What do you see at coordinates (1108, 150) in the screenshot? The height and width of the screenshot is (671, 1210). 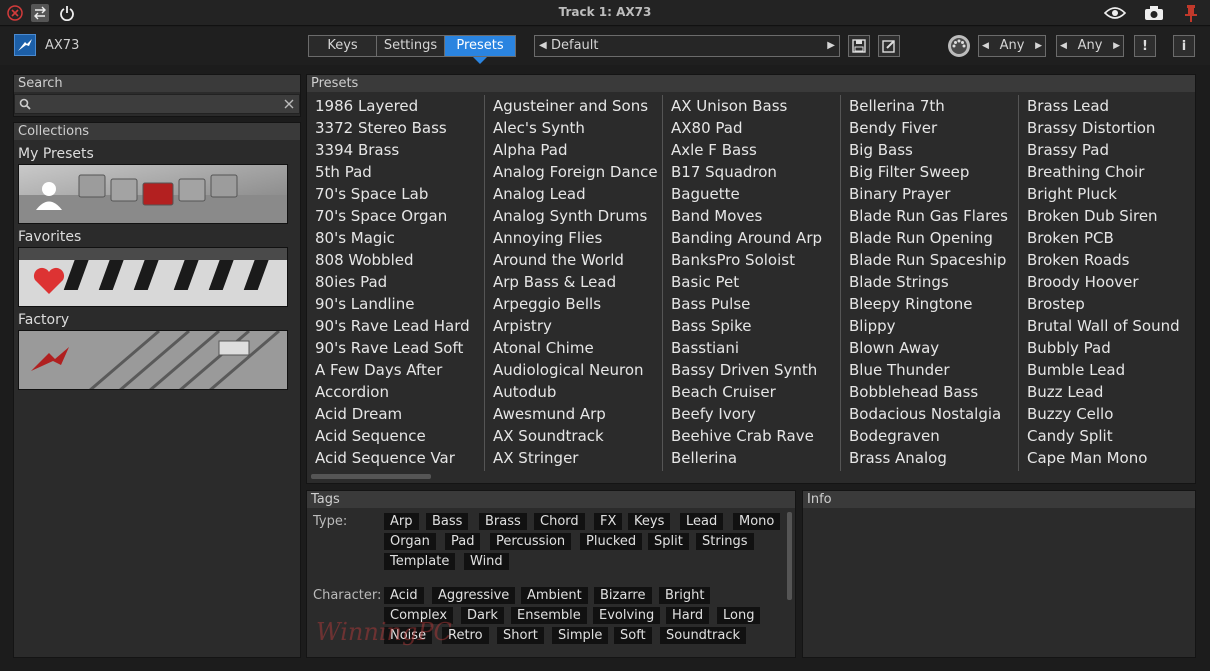 I see `preset-item: Brassy Pad` at bounding box center [1108, 150].